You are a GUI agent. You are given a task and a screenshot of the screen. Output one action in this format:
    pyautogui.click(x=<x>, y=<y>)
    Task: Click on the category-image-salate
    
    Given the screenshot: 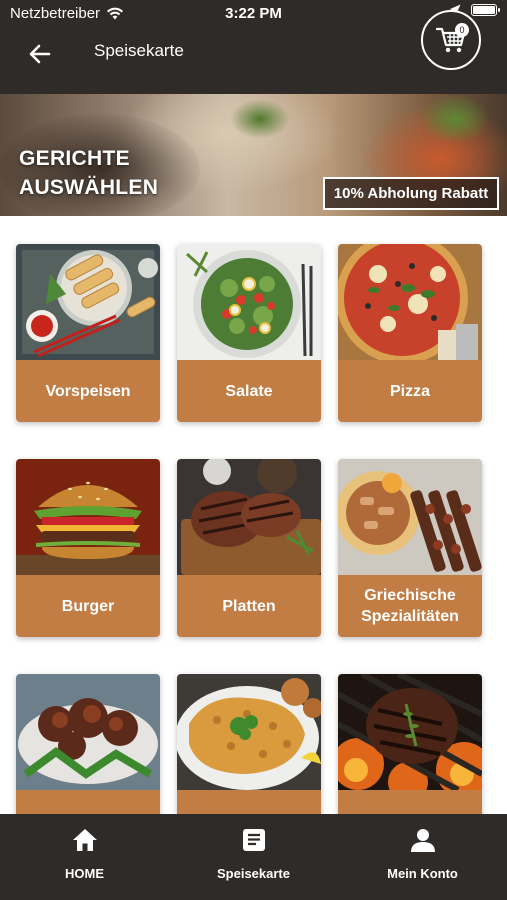 What is the action you would take?
    pyautogui.click(x=249, y=302)
    